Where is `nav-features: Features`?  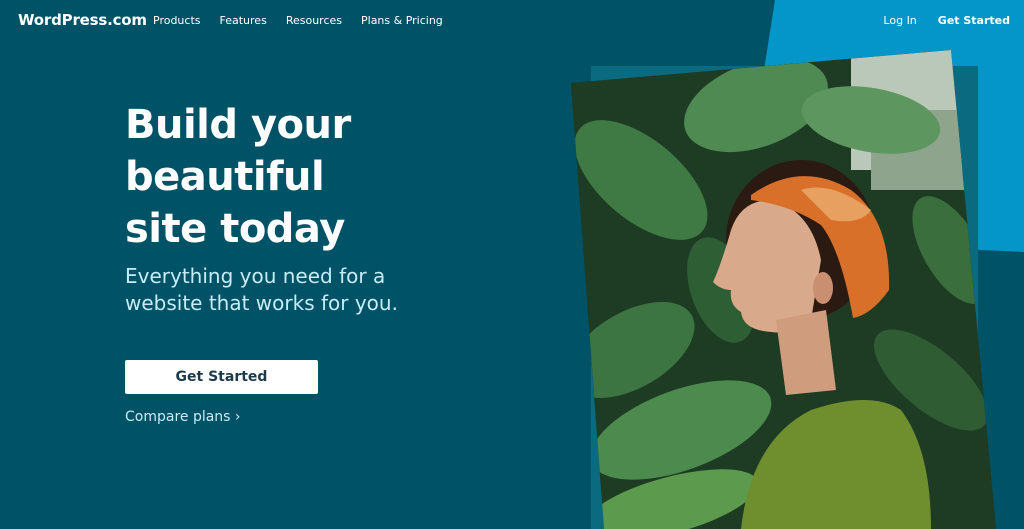
nav-features: Features is located at coordinates (243, 20).